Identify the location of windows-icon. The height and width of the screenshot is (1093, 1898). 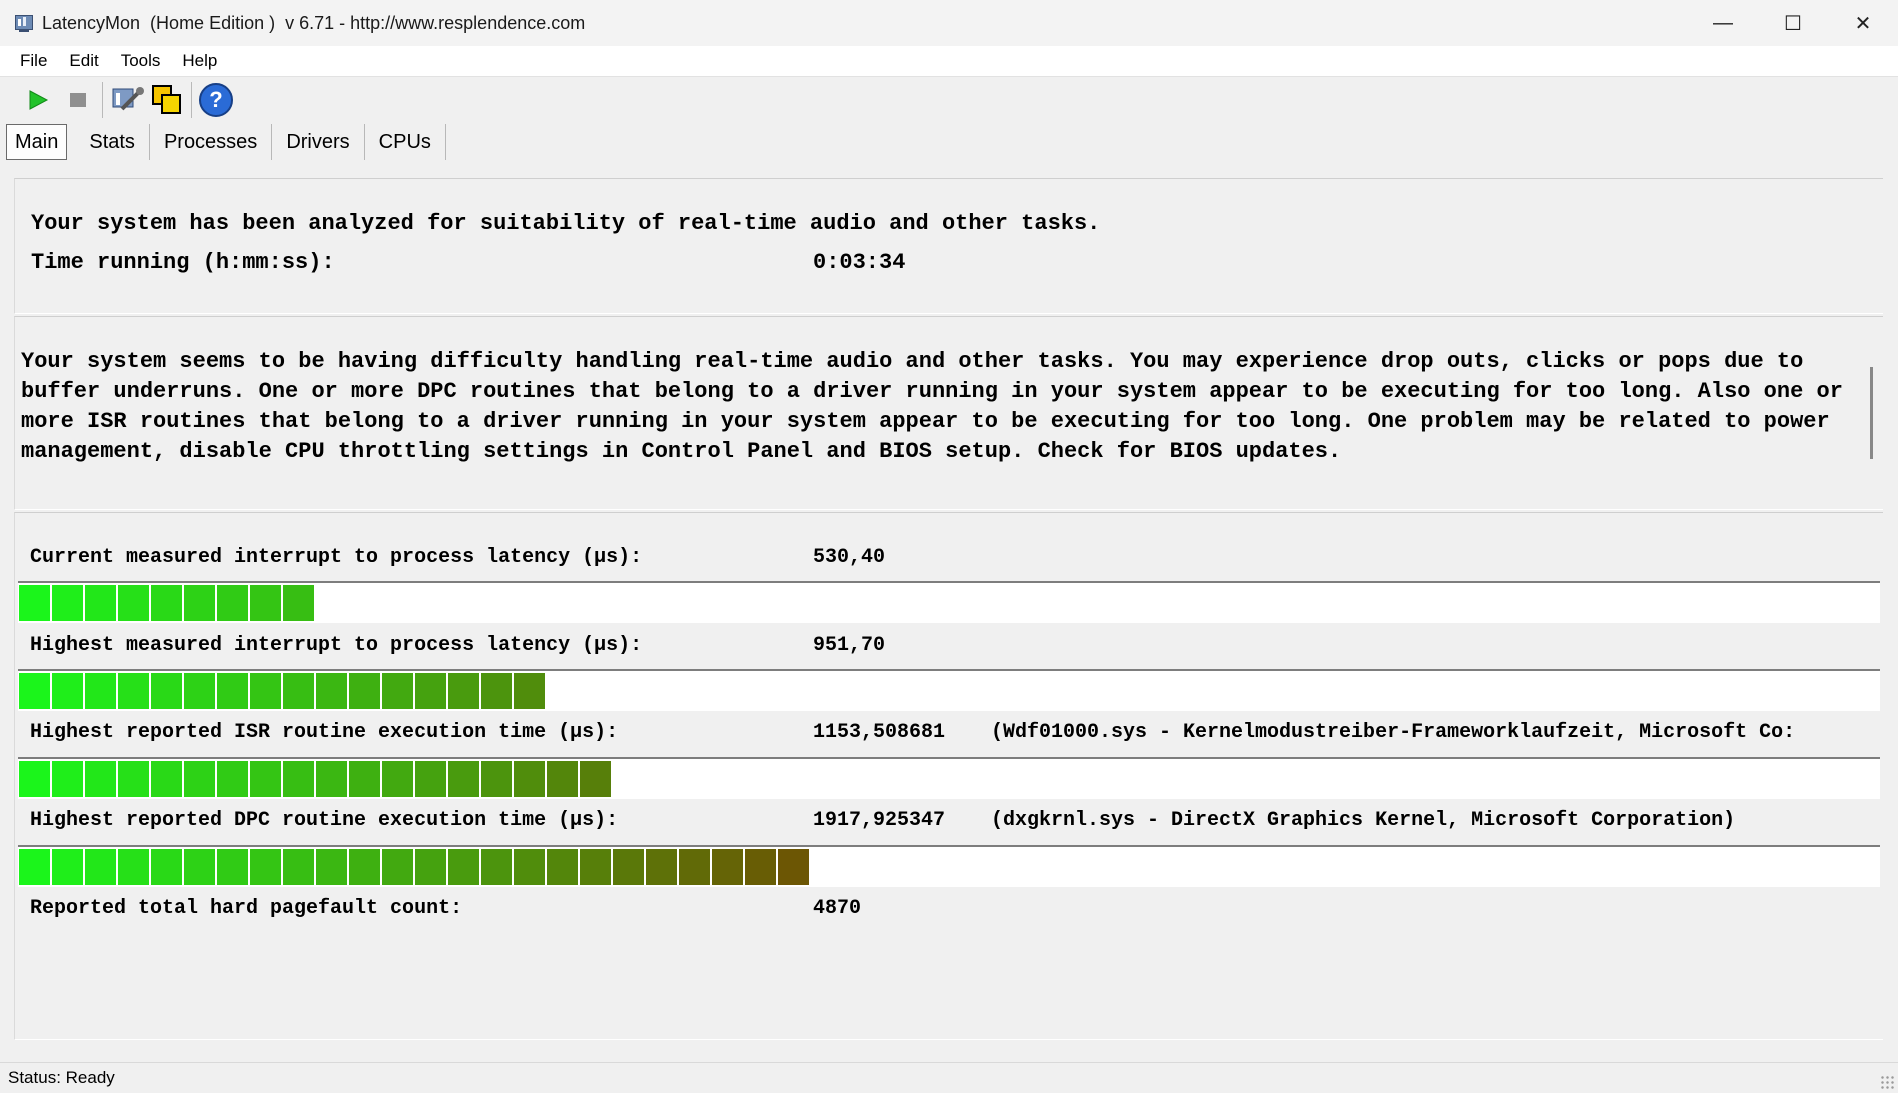
(166, 99).